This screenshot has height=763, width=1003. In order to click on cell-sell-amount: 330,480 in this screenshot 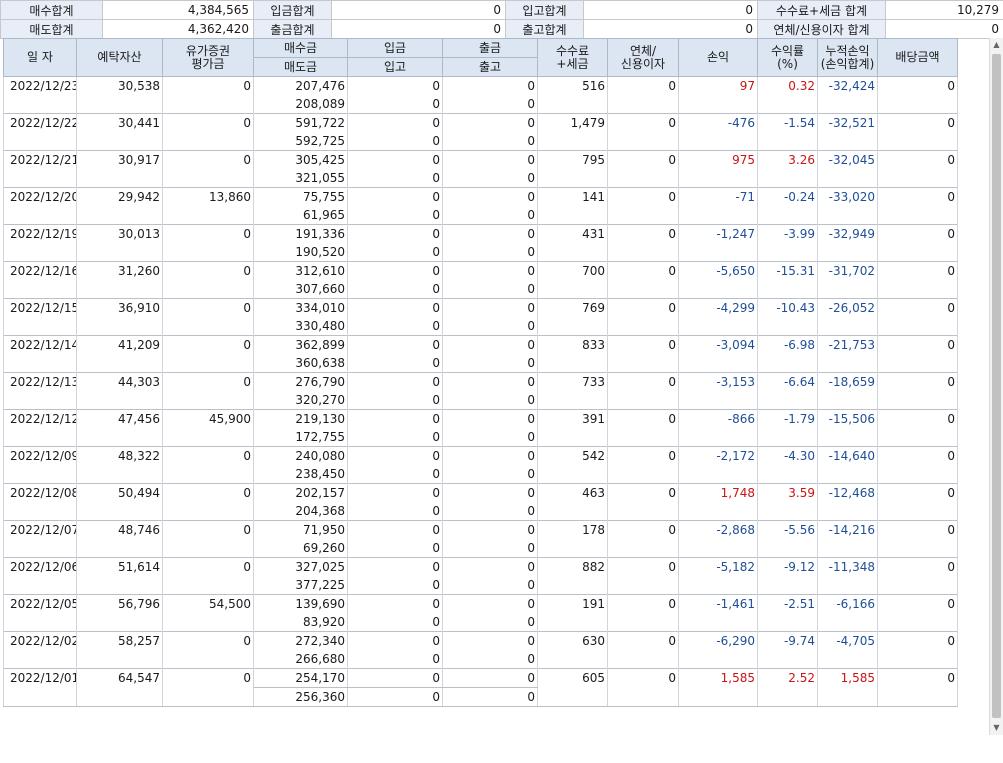, I will do `click(300, 326)`.